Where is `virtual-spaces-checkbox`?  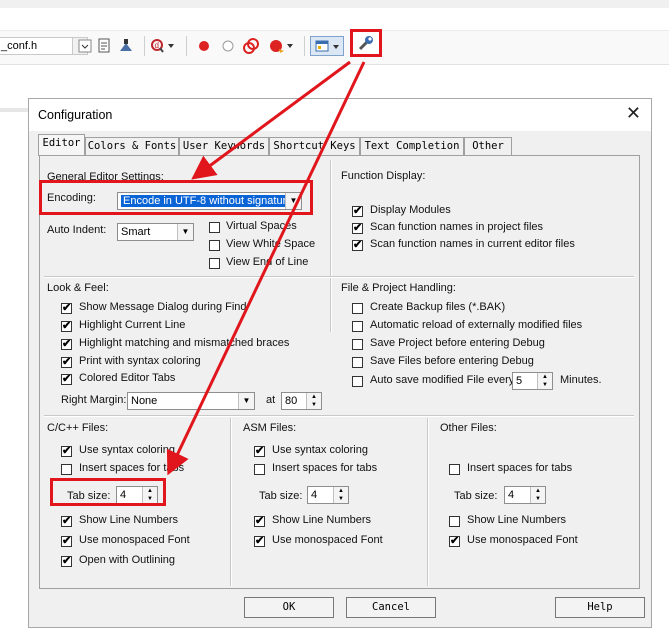 virtual-spaces-checkbox is located at coordinates (214, 227).